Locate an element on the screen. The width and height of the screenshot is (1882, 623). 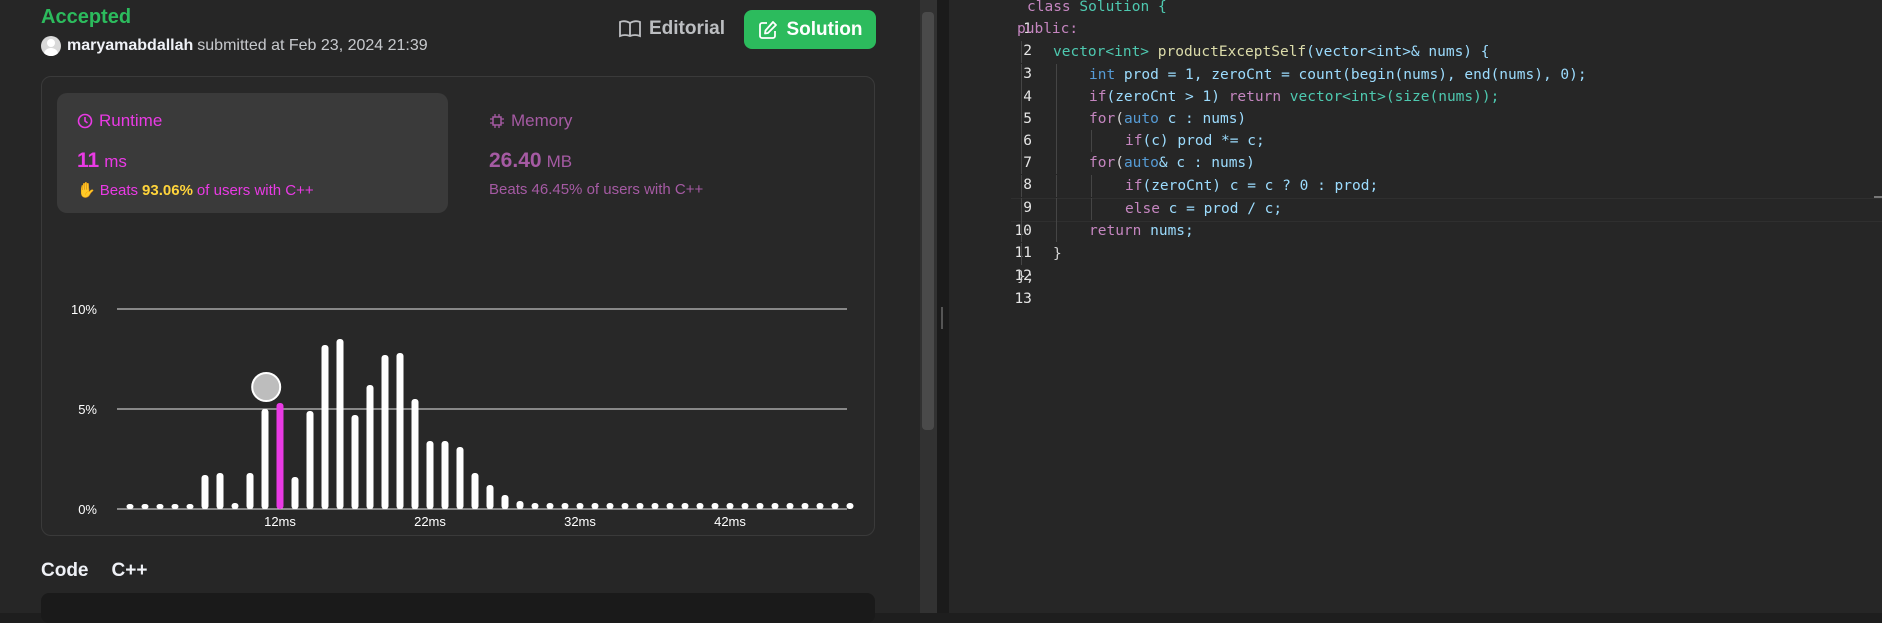
code-text: (zeroCnt) c = c ? 0 : prod; is located at coordinates (1260, 186).